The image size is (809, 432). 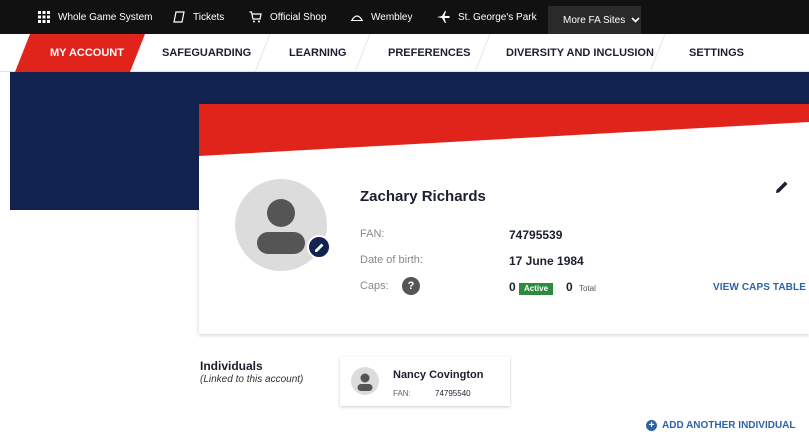 I want to click on wembley-arch-icon, so click(x=357, y=17).